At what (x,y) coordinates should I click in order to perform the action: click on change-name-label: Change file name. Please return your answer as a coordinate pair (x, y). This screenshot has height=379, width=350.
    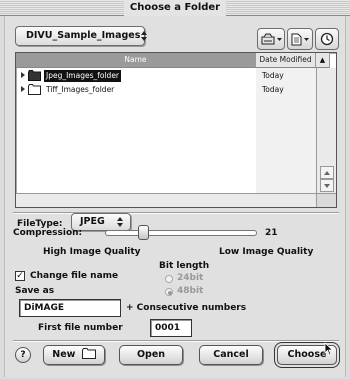
    Looking at the image, I should click on (74, 276).